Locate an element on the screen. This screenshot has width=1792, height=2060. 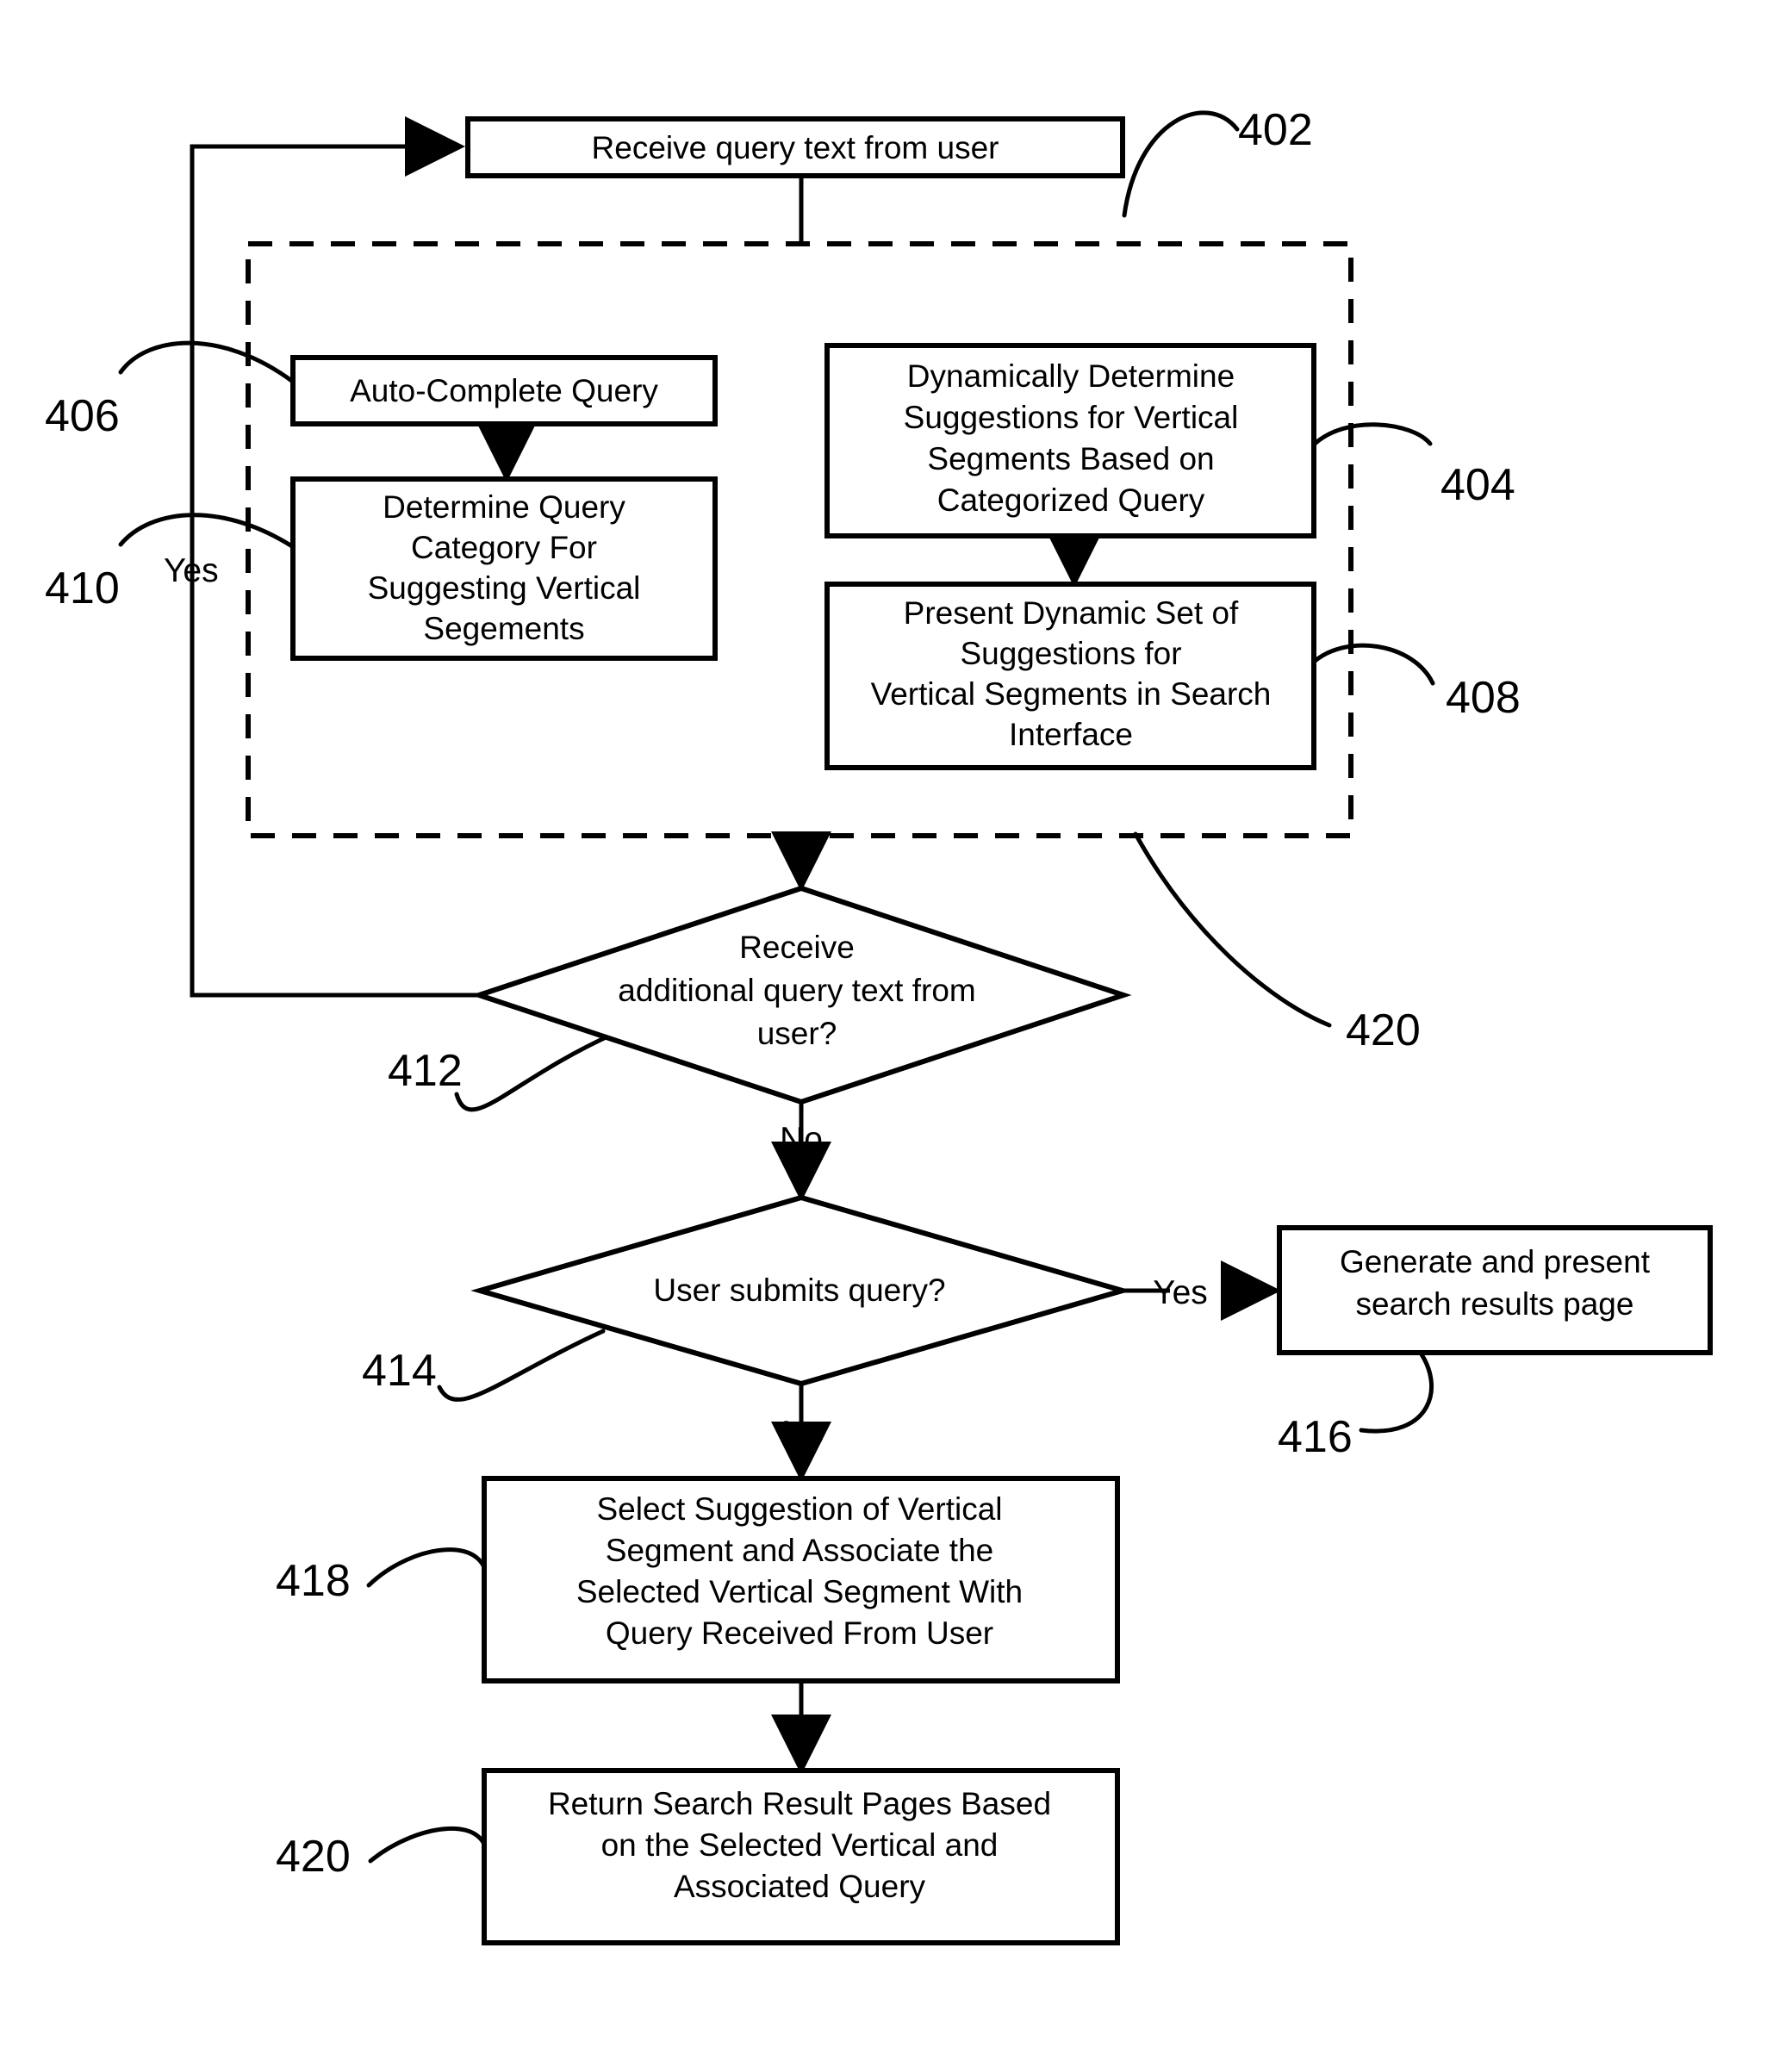
ref-420-bottom: 420 is located at coordinates (314, 1857).